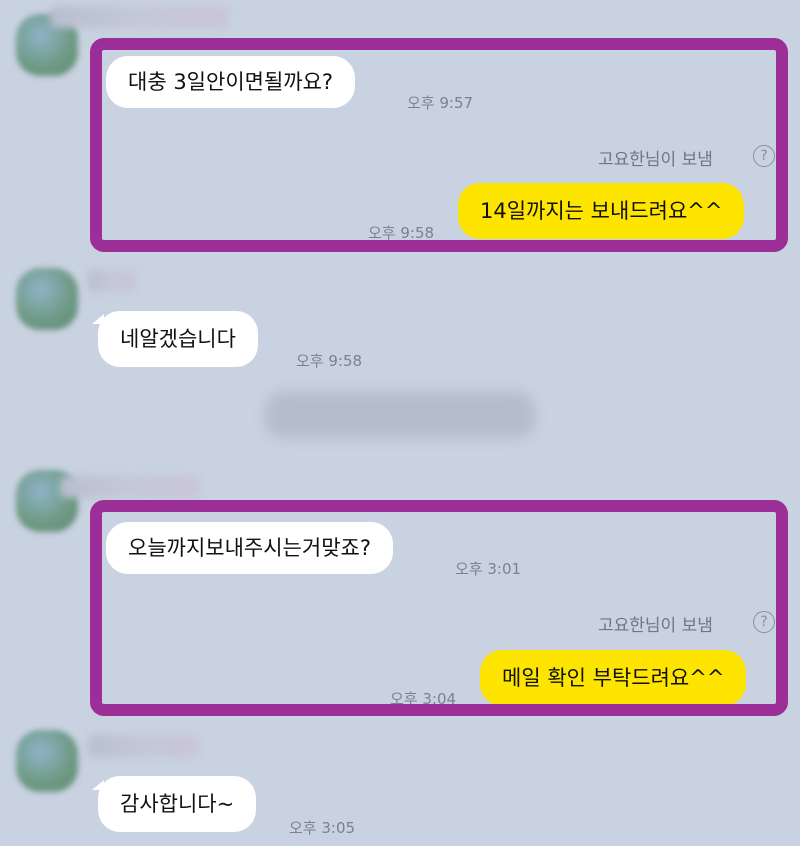 This screenshot has width=800, height=846. Describe the element at coordinates (178, 339) in the screenshot. I see `incoming-message-bubble: 네알겠습니다` at that location.